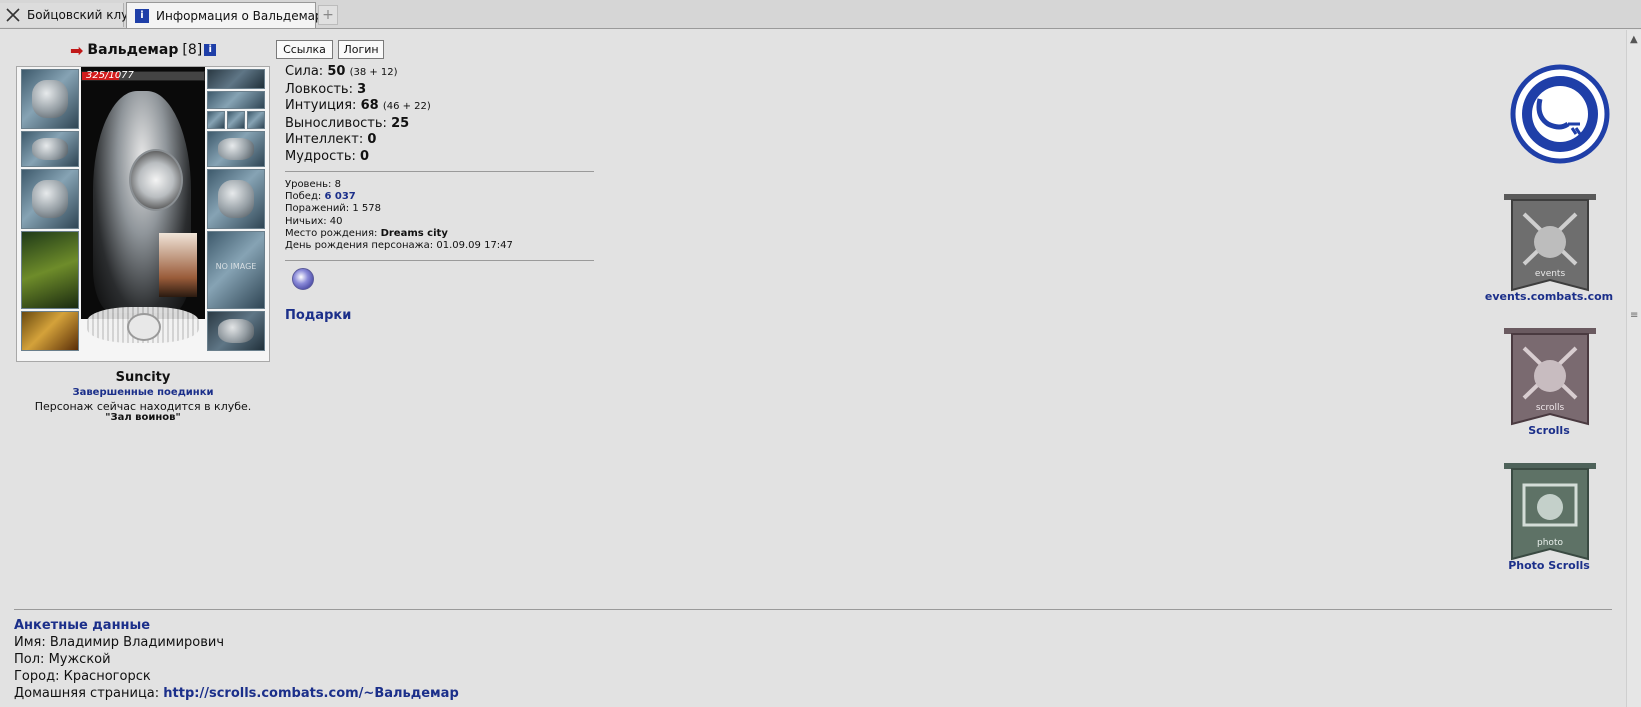 The image size is (1641, 707). What do you see at coordinates (318, 315) in the screenshot?
I see `gifts-link: Подарки` at bounding box center [318, 315].